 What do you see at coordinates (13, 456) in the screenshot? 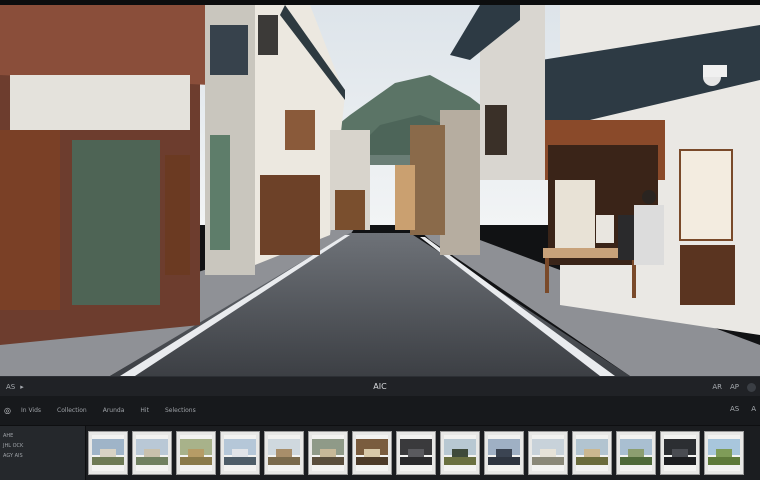
I see `sidepanel-line: AGY AIS` at bounding box center [13, 456].